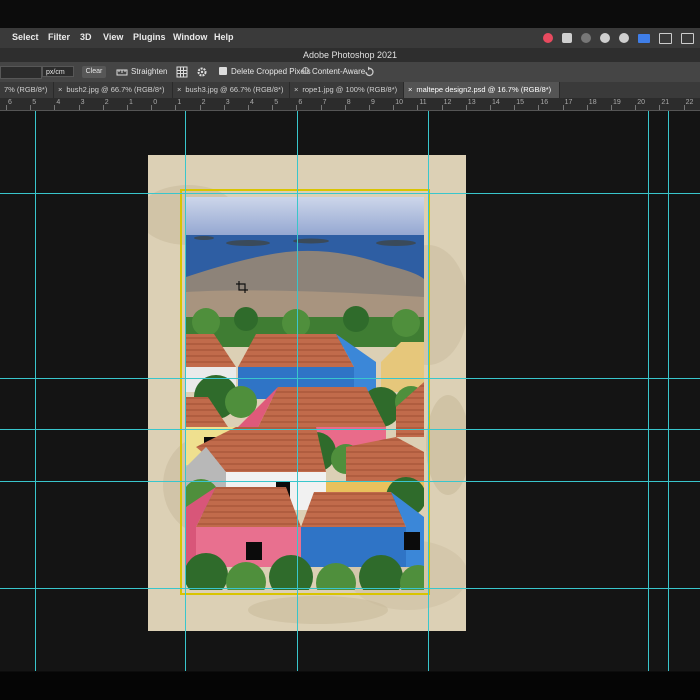 This screenshot has height=700, width=700. Describe the element at coordinates (155, 102) in the screenshot. I see `ruler-tick-label: 0` at that location.